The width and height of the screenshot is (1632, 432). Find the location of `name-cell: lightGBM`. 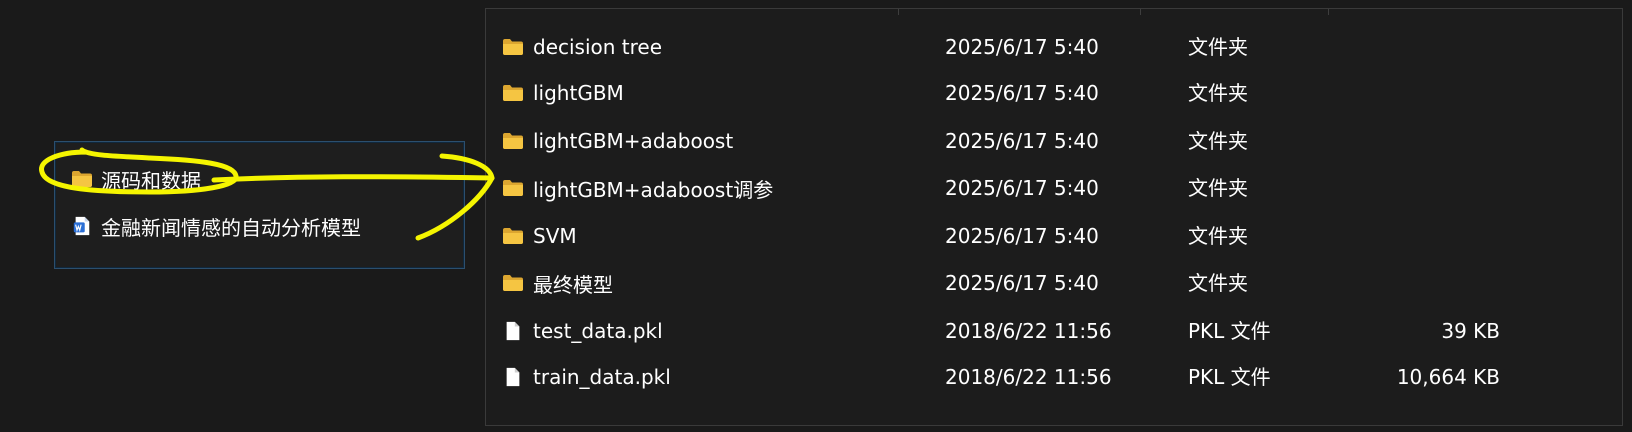

name-cell: lightGBM is located at coordinates (563, 93).